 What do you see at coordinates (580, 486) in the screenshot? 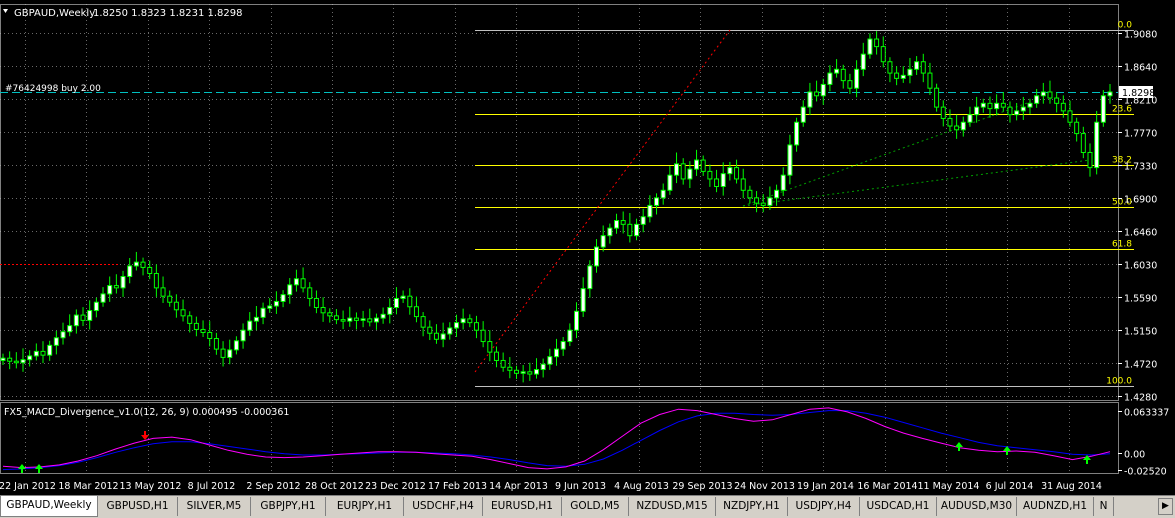
I see `date-tick-label: 9 Jun 2013` at bounding box center [580, 486].